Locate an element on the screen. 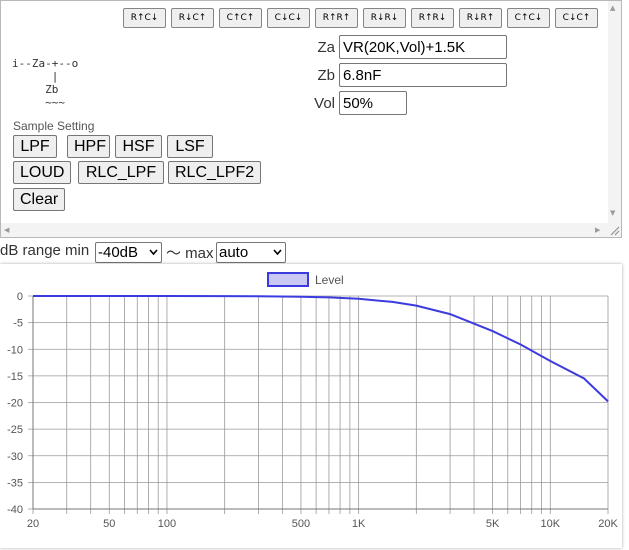 This screenshot has width=629, height=550. db-min-select: -40dB is located at coordinates (128, 252).